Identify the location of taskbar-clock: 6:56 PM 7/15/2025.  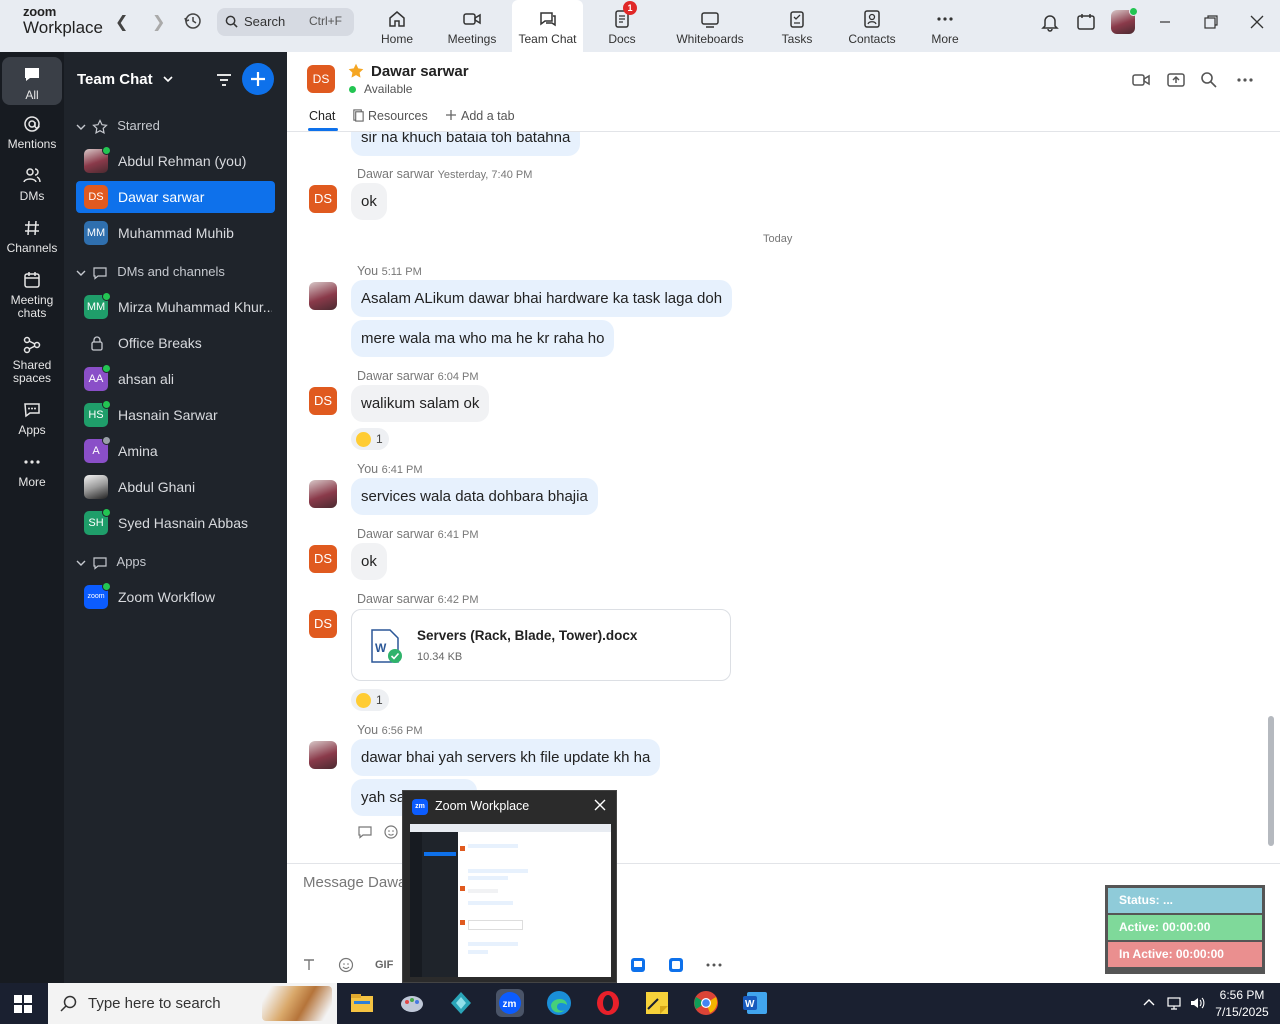
(1242, 1004).